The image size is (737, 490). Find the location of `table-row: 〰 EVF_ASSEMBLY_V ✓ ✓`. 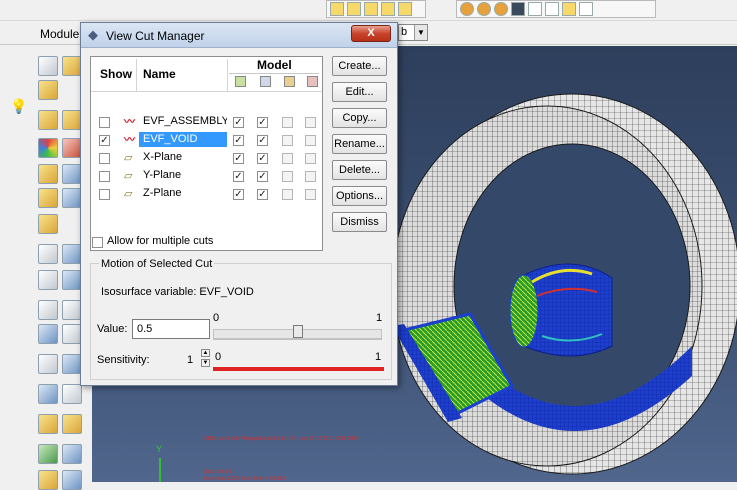

table-row: 〰 EVF_ASSEMBLY_V ✓ ✓ is located at coordinates (206, 122).